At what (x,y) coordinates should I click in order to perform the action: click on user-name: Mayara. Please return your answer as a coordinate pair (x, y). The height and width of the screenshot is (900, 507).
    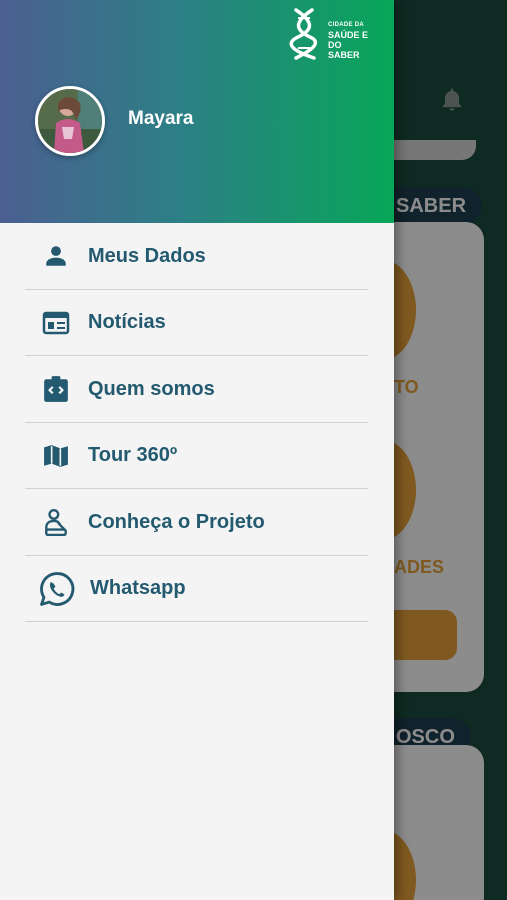
    Looking at the image, I should click on (161, 118).